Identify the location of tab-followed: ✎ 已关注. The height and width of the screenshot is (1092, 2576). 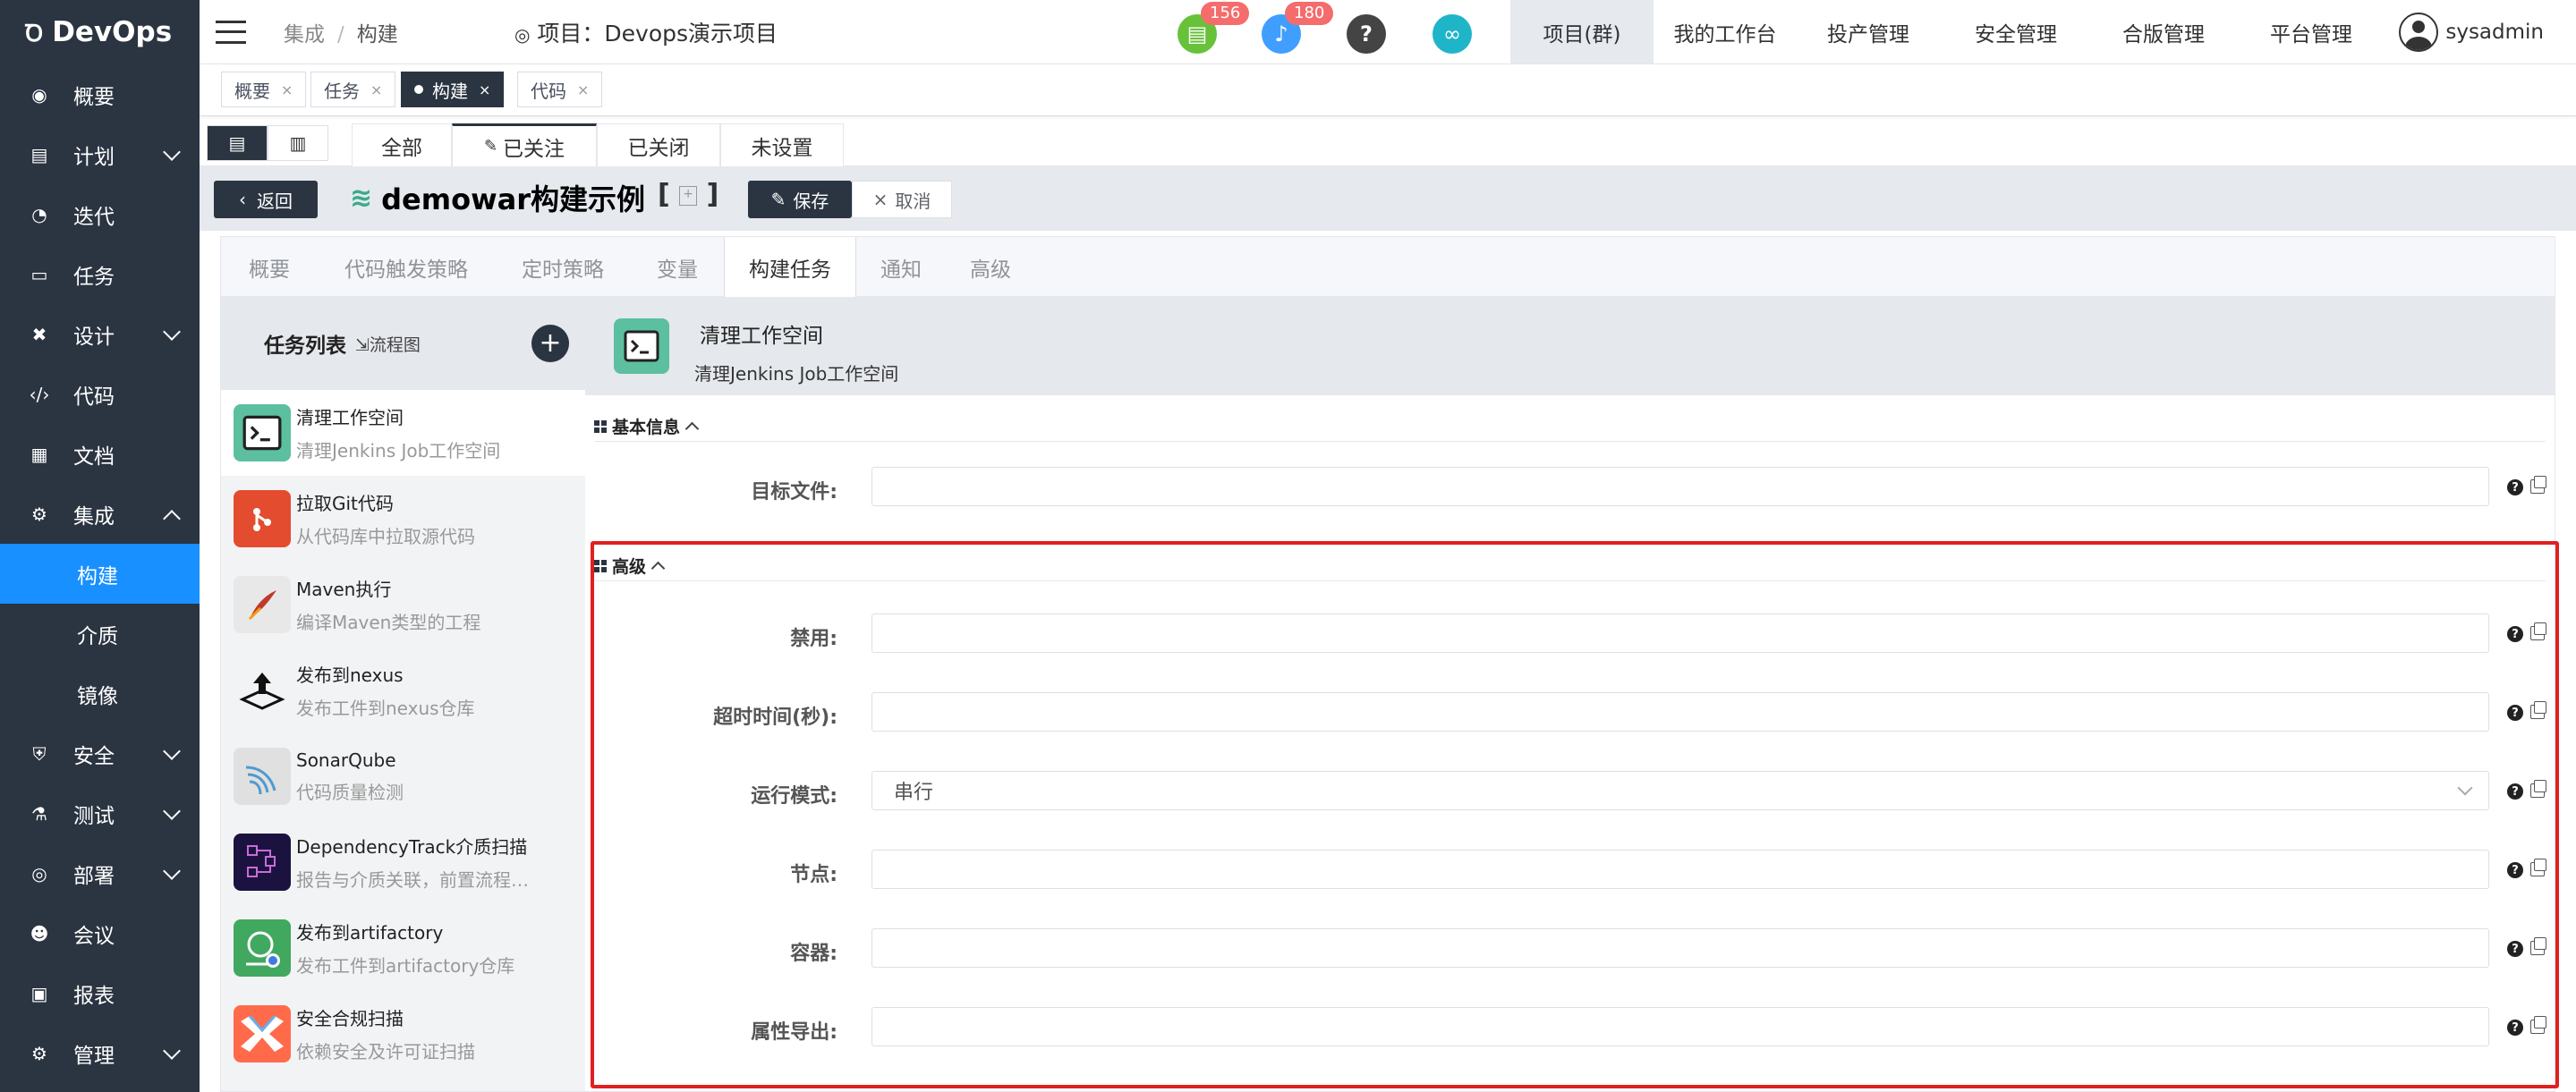
(524, 144).